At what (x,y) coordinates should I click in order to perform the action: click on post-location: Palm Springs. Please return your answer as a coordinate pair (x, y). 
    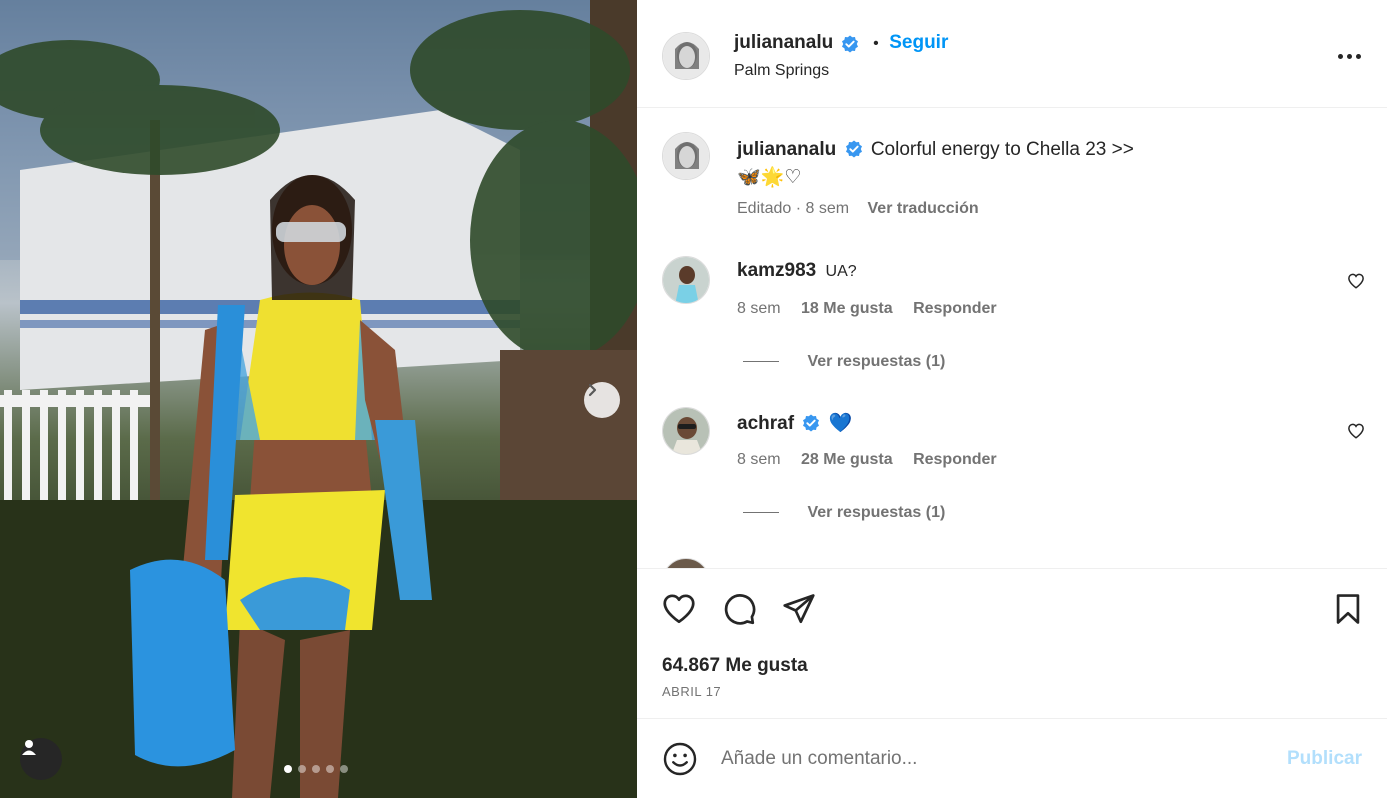
    Looking at the image, I should click on (781, 71).